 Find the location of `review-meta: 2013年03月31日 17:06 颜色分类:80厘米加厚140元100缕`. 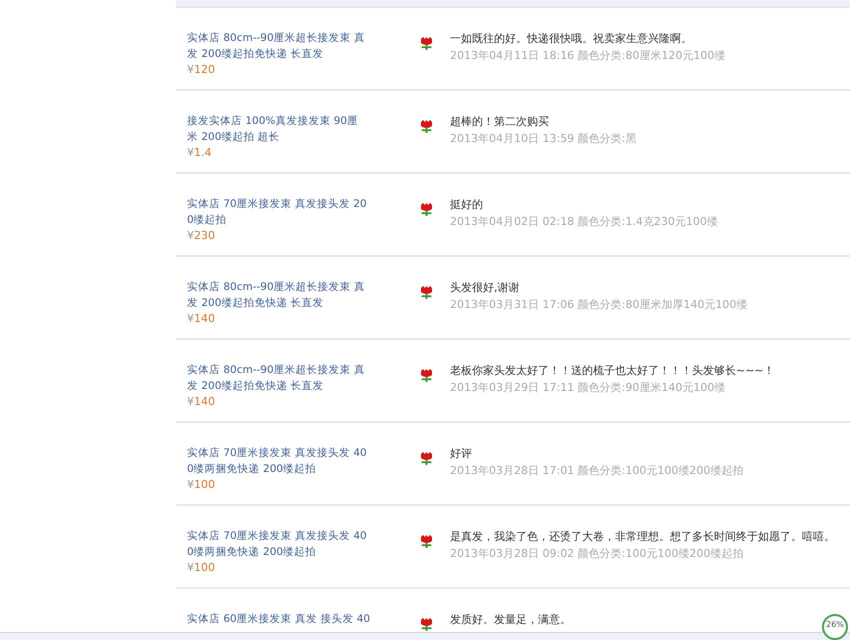

review-meta: 2013年03月31日 17:06 颜色分类:80厘米加厚140元100缕 is located at coordinates (599, 305).